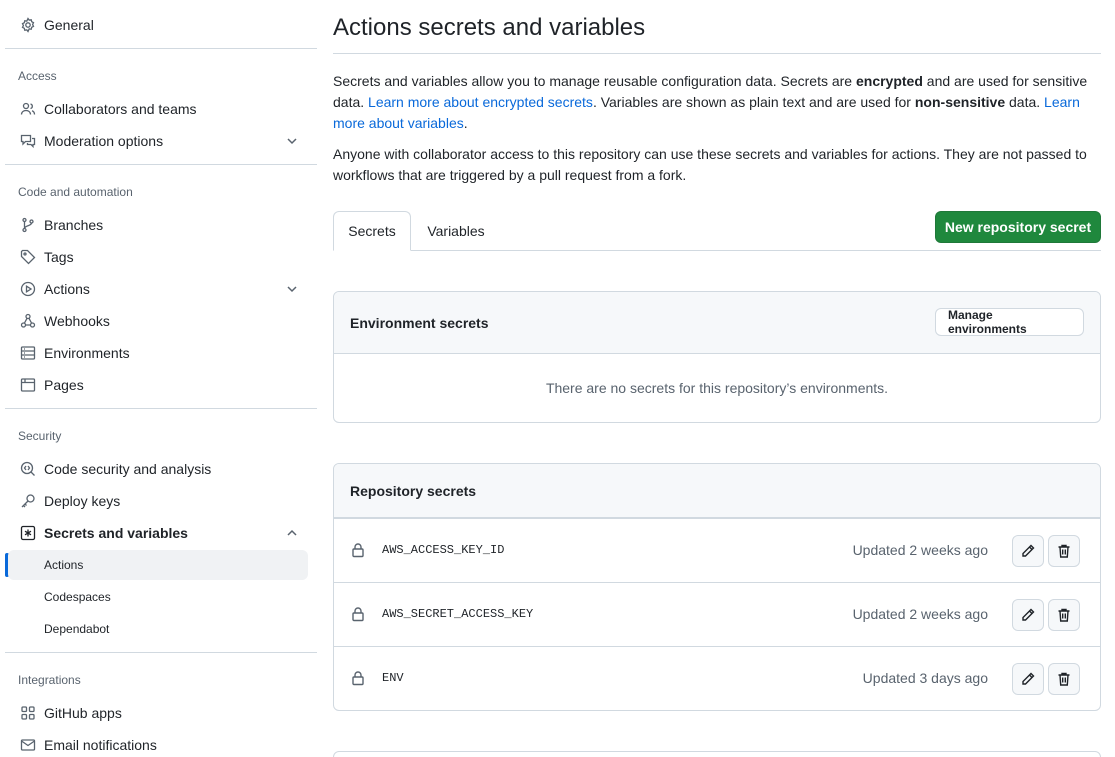  Describe the element at coordinates (28, 353) in the screenshot. I see `server-icon` at that location.